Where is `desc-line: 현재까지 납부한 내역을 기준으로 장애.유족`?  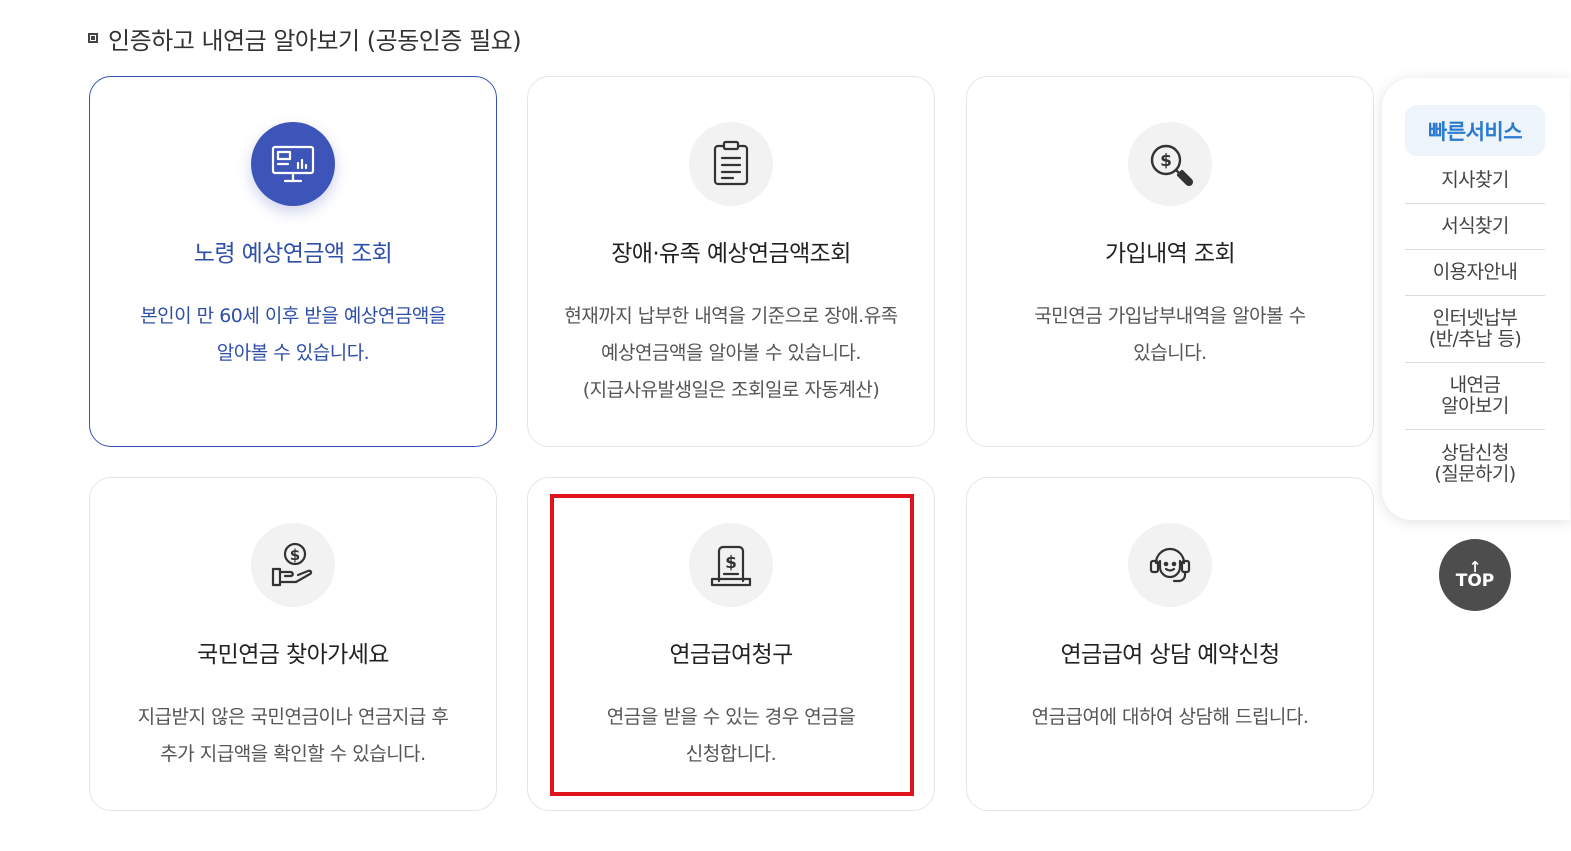
desc-line: 현재까지 납부한 내역을 기준으로 장애.유족 is located at coordinates (731, 316).